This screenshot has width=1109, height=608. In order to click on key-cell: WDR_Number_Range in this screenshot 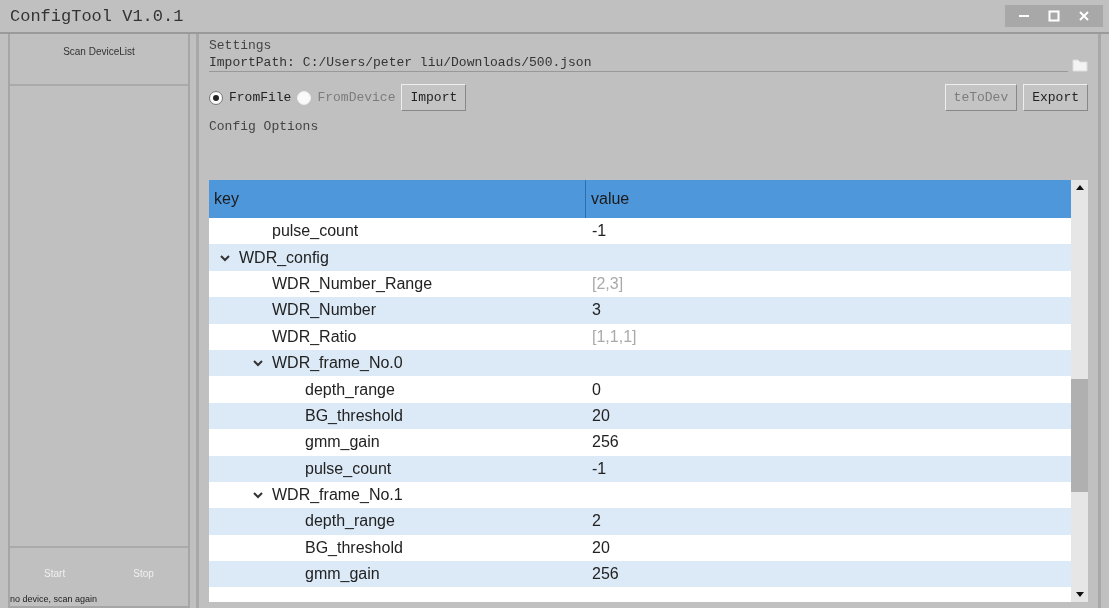, I will do `click(352, 283)`.